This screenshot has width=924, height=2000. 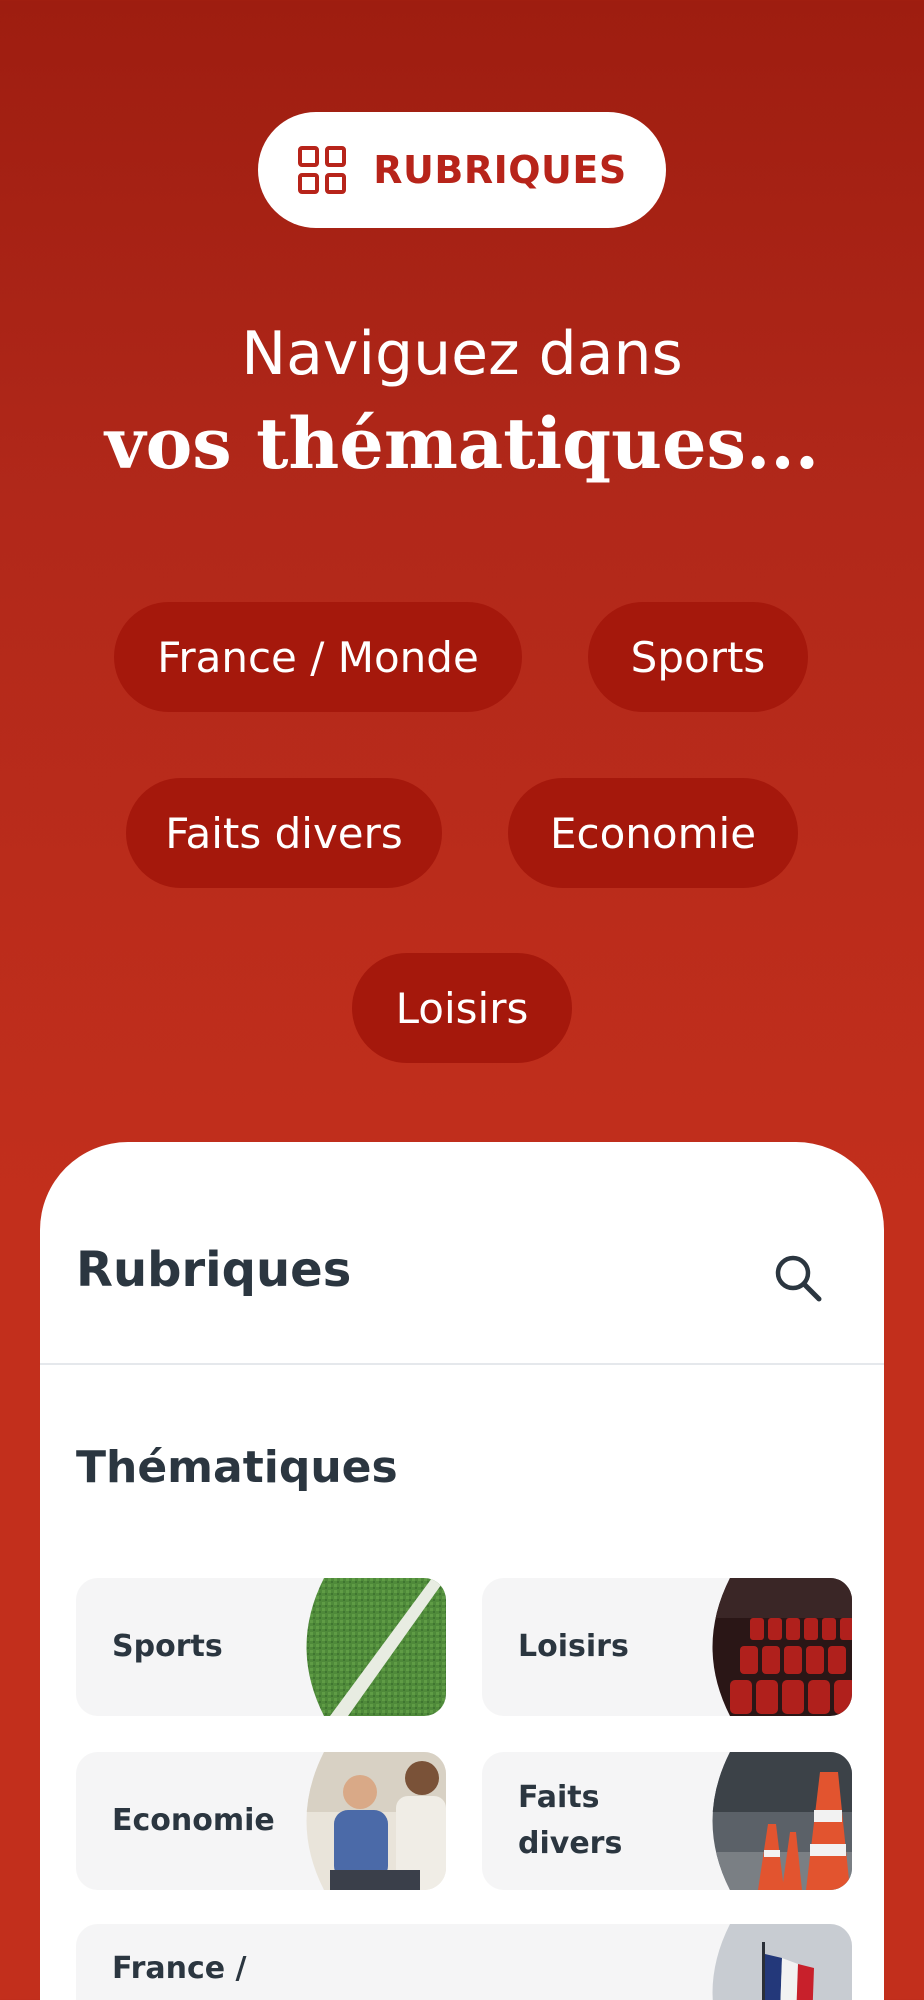 I want to click on tile-label: Faits divers, so click(x=570, y=1820).